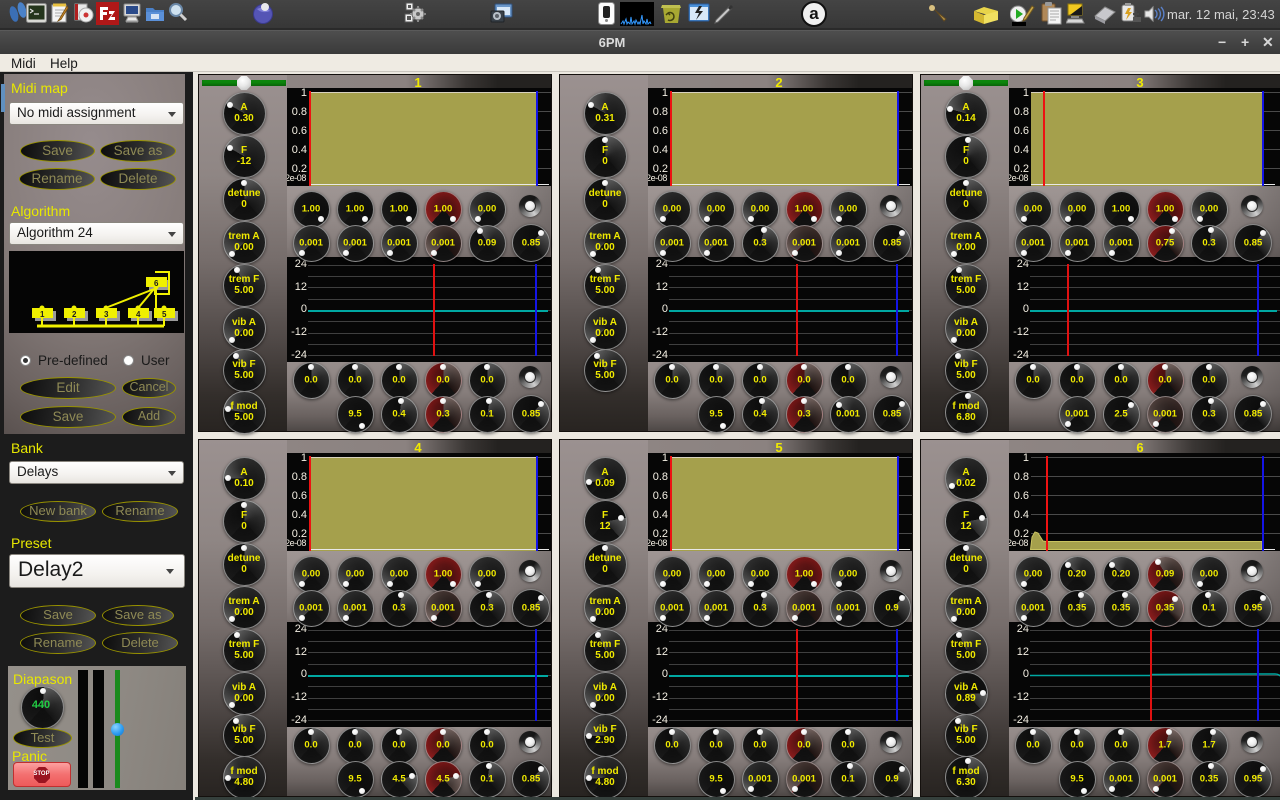 The height and width of the screenshot is (800, 1280). What do you see at coordinates (156, 283) in the screenshot?
I see `svg-text: 6` at bounding box center [156, 283].